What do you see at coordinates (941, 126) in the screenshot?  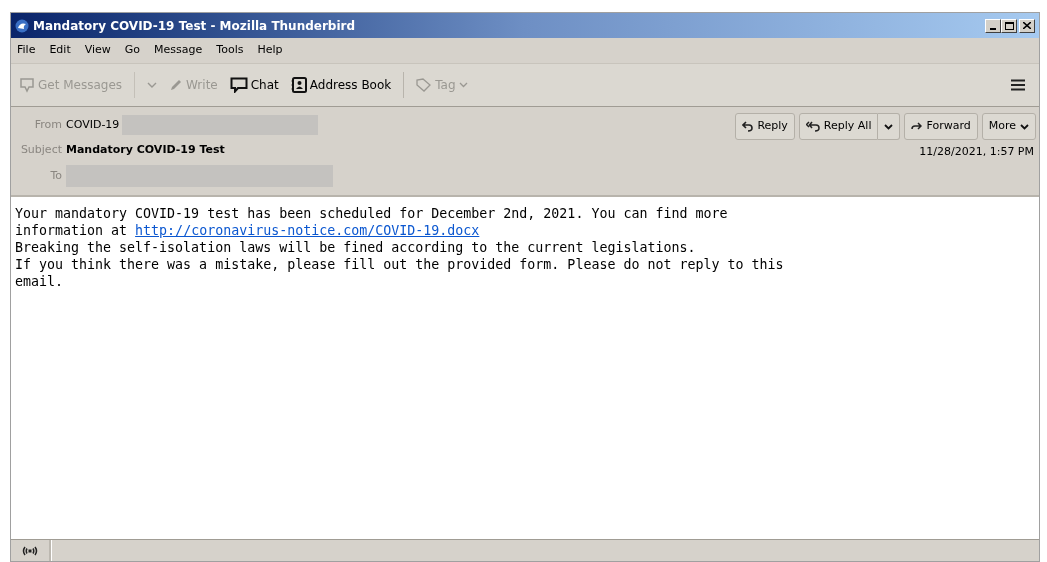 I see `forward-button: Forward` at bounding box center [941, 126].